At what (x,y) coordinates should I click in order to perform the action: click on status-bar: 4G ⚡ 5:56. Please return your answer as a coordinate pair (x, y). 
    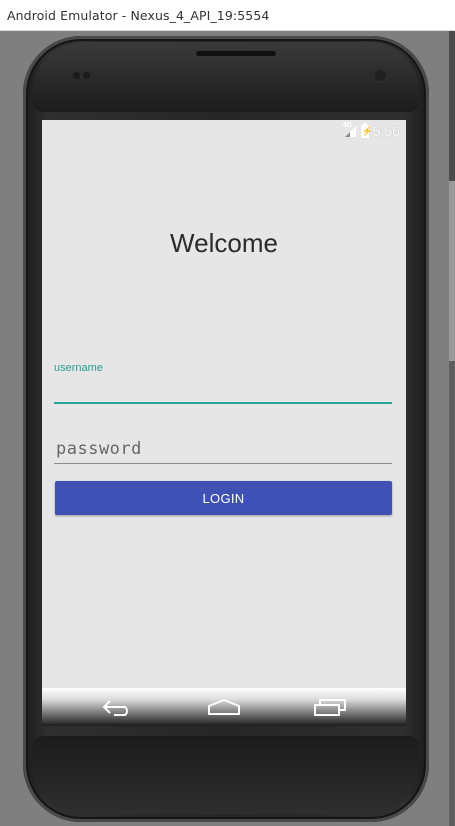
    Looking at the image, I should click on (224, 131).